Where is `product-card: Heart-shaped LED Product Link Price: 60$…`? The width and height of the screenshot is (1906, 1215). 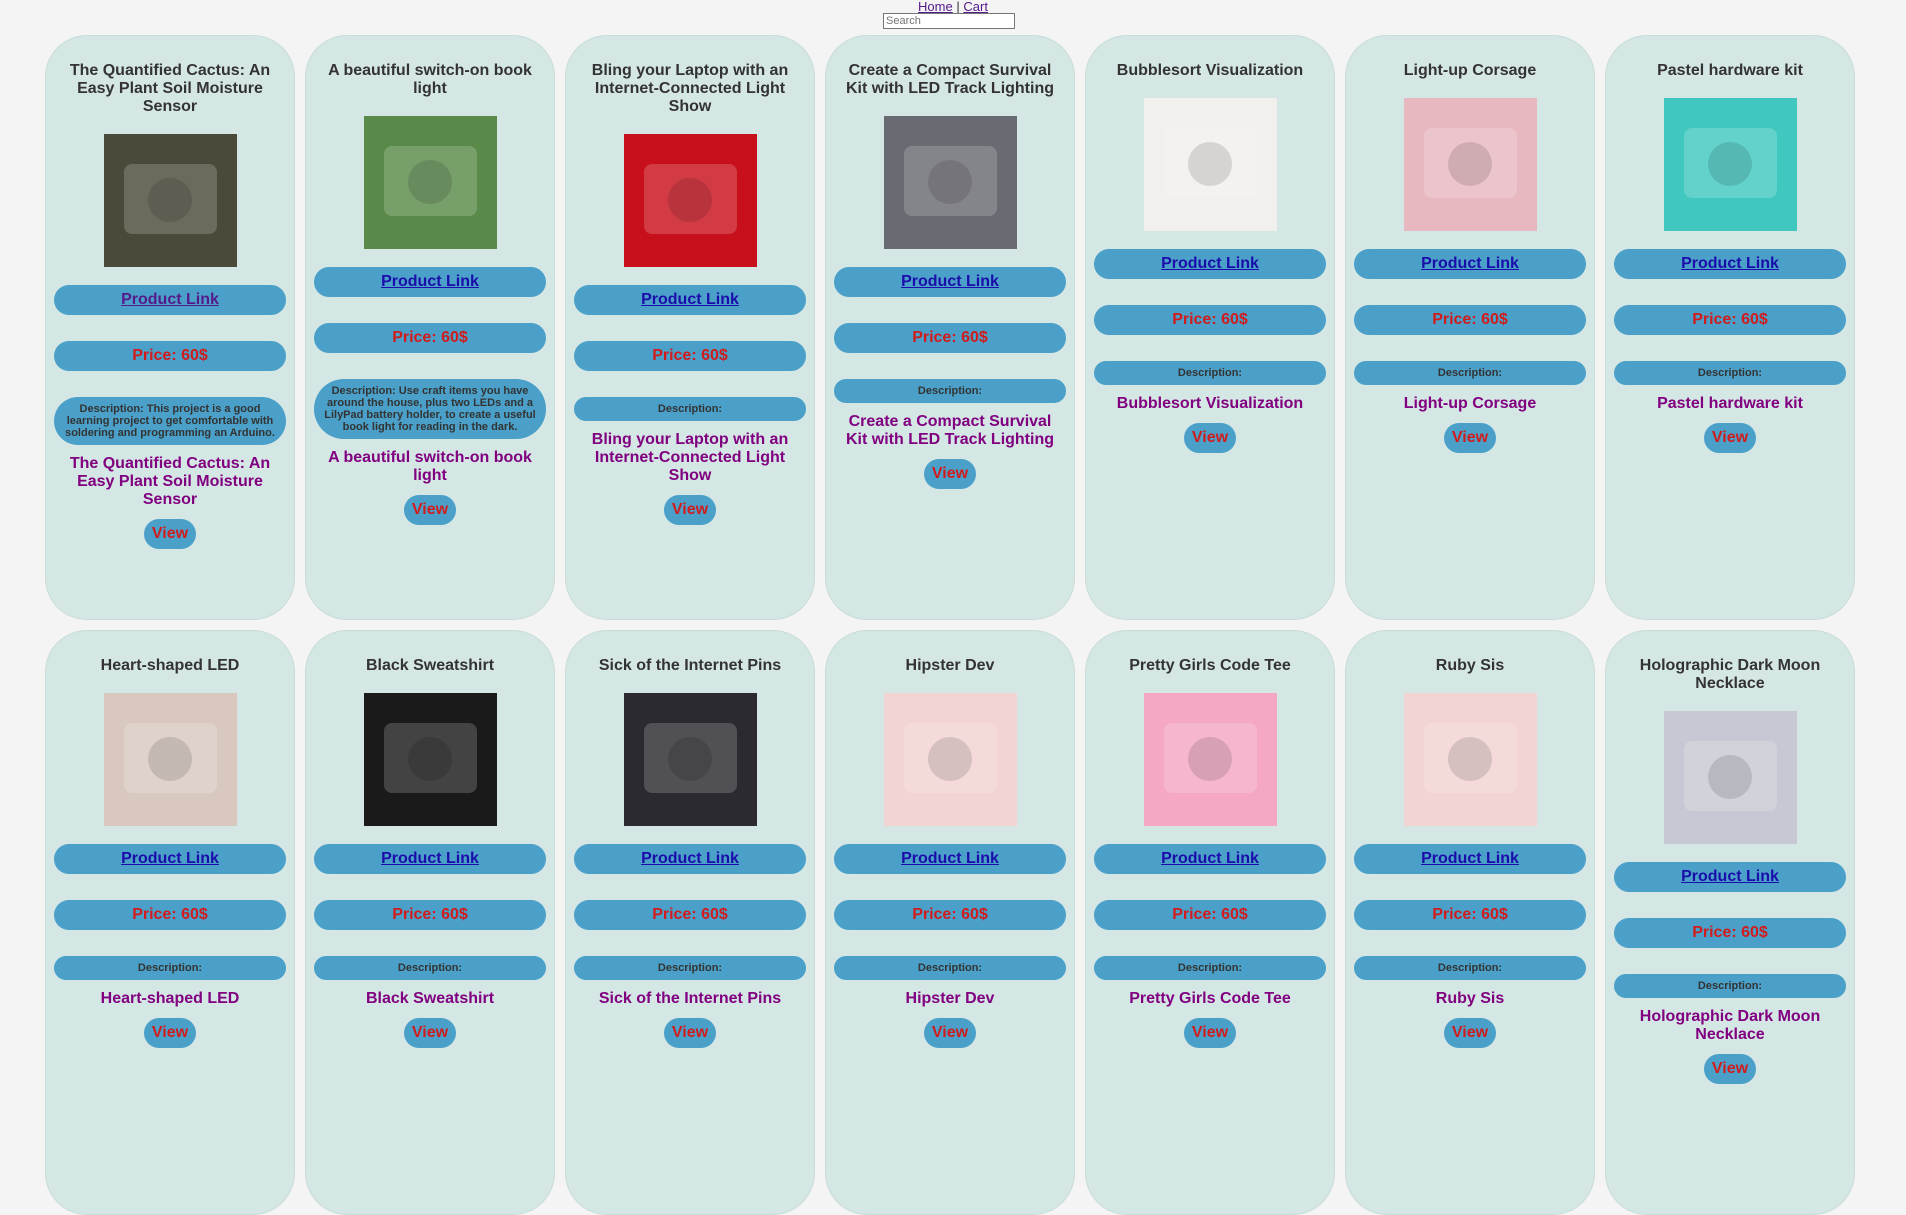
product-card: Heart-shaped LED Product Link Price: 60$… is located at coordinates (170, 922).